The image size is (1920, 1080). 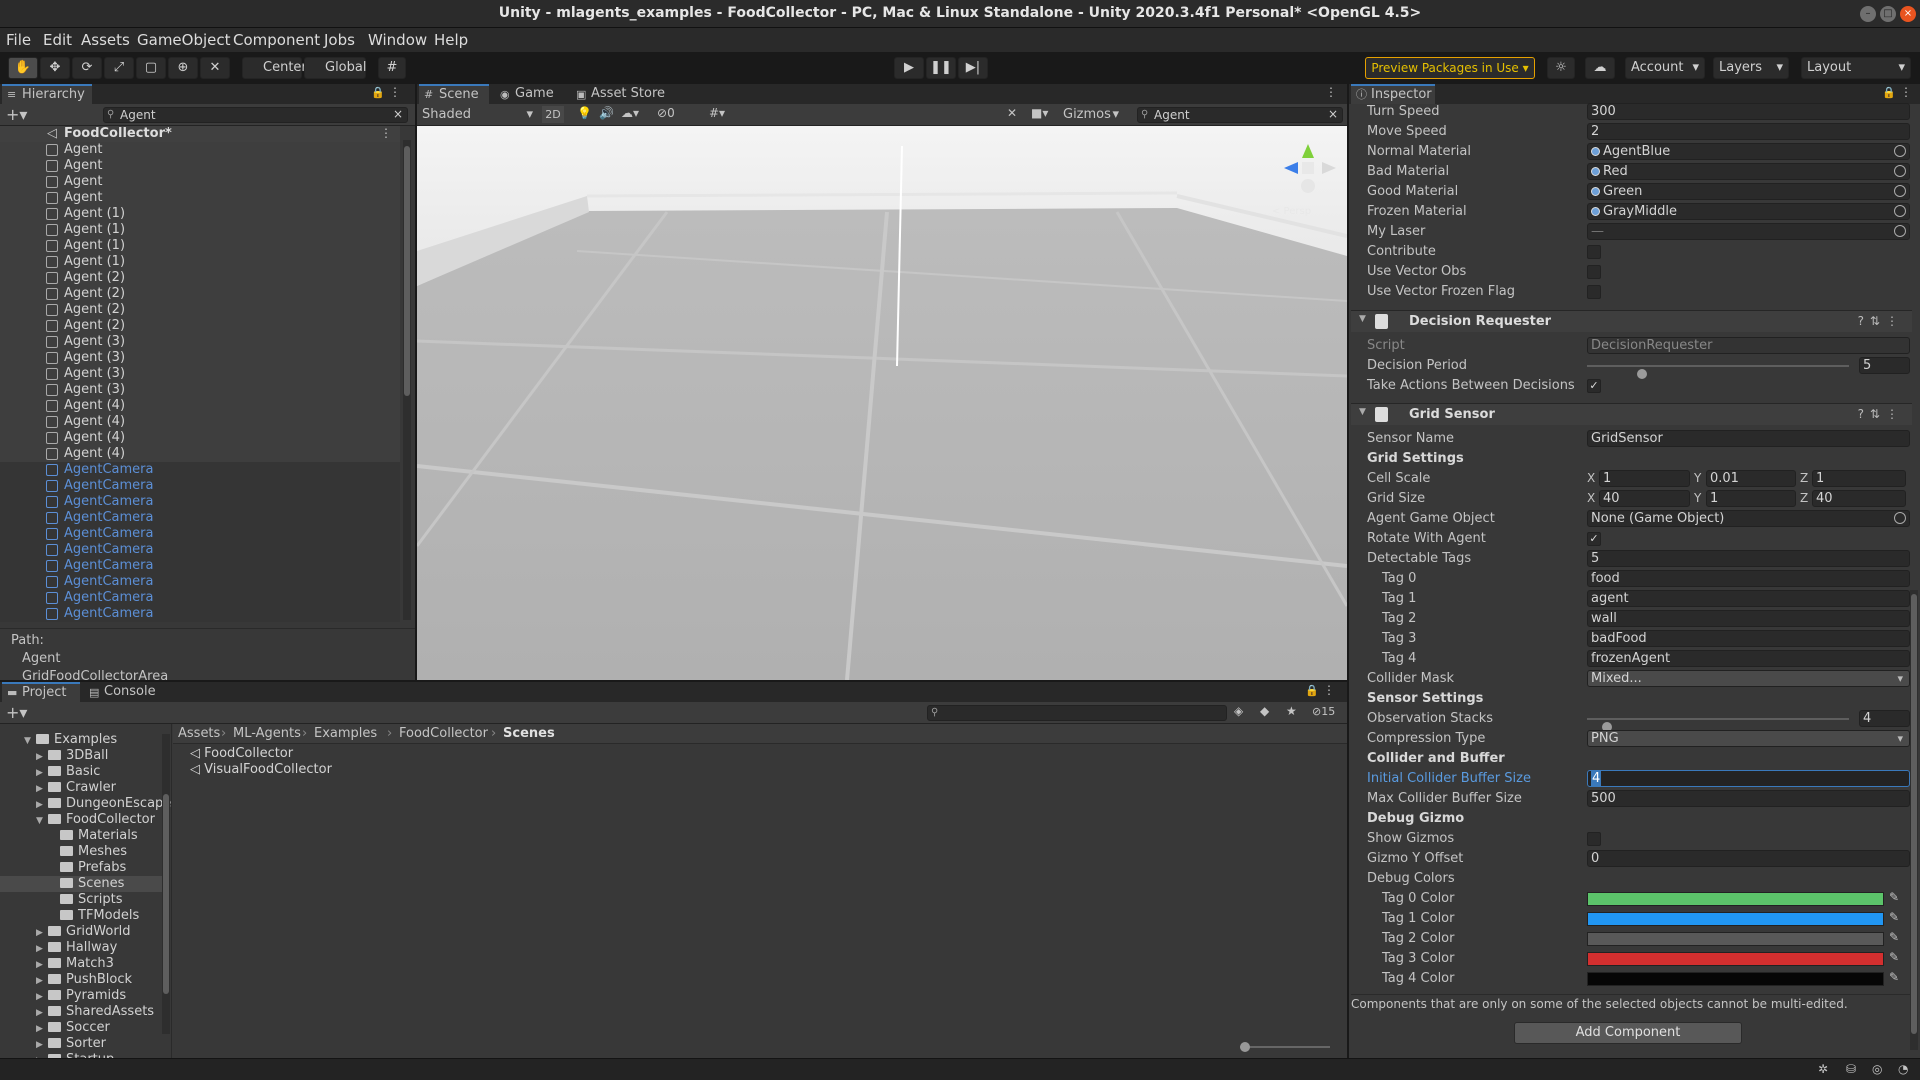 I want to click on favorite-icon: ★, so click(x=1291, y=711).